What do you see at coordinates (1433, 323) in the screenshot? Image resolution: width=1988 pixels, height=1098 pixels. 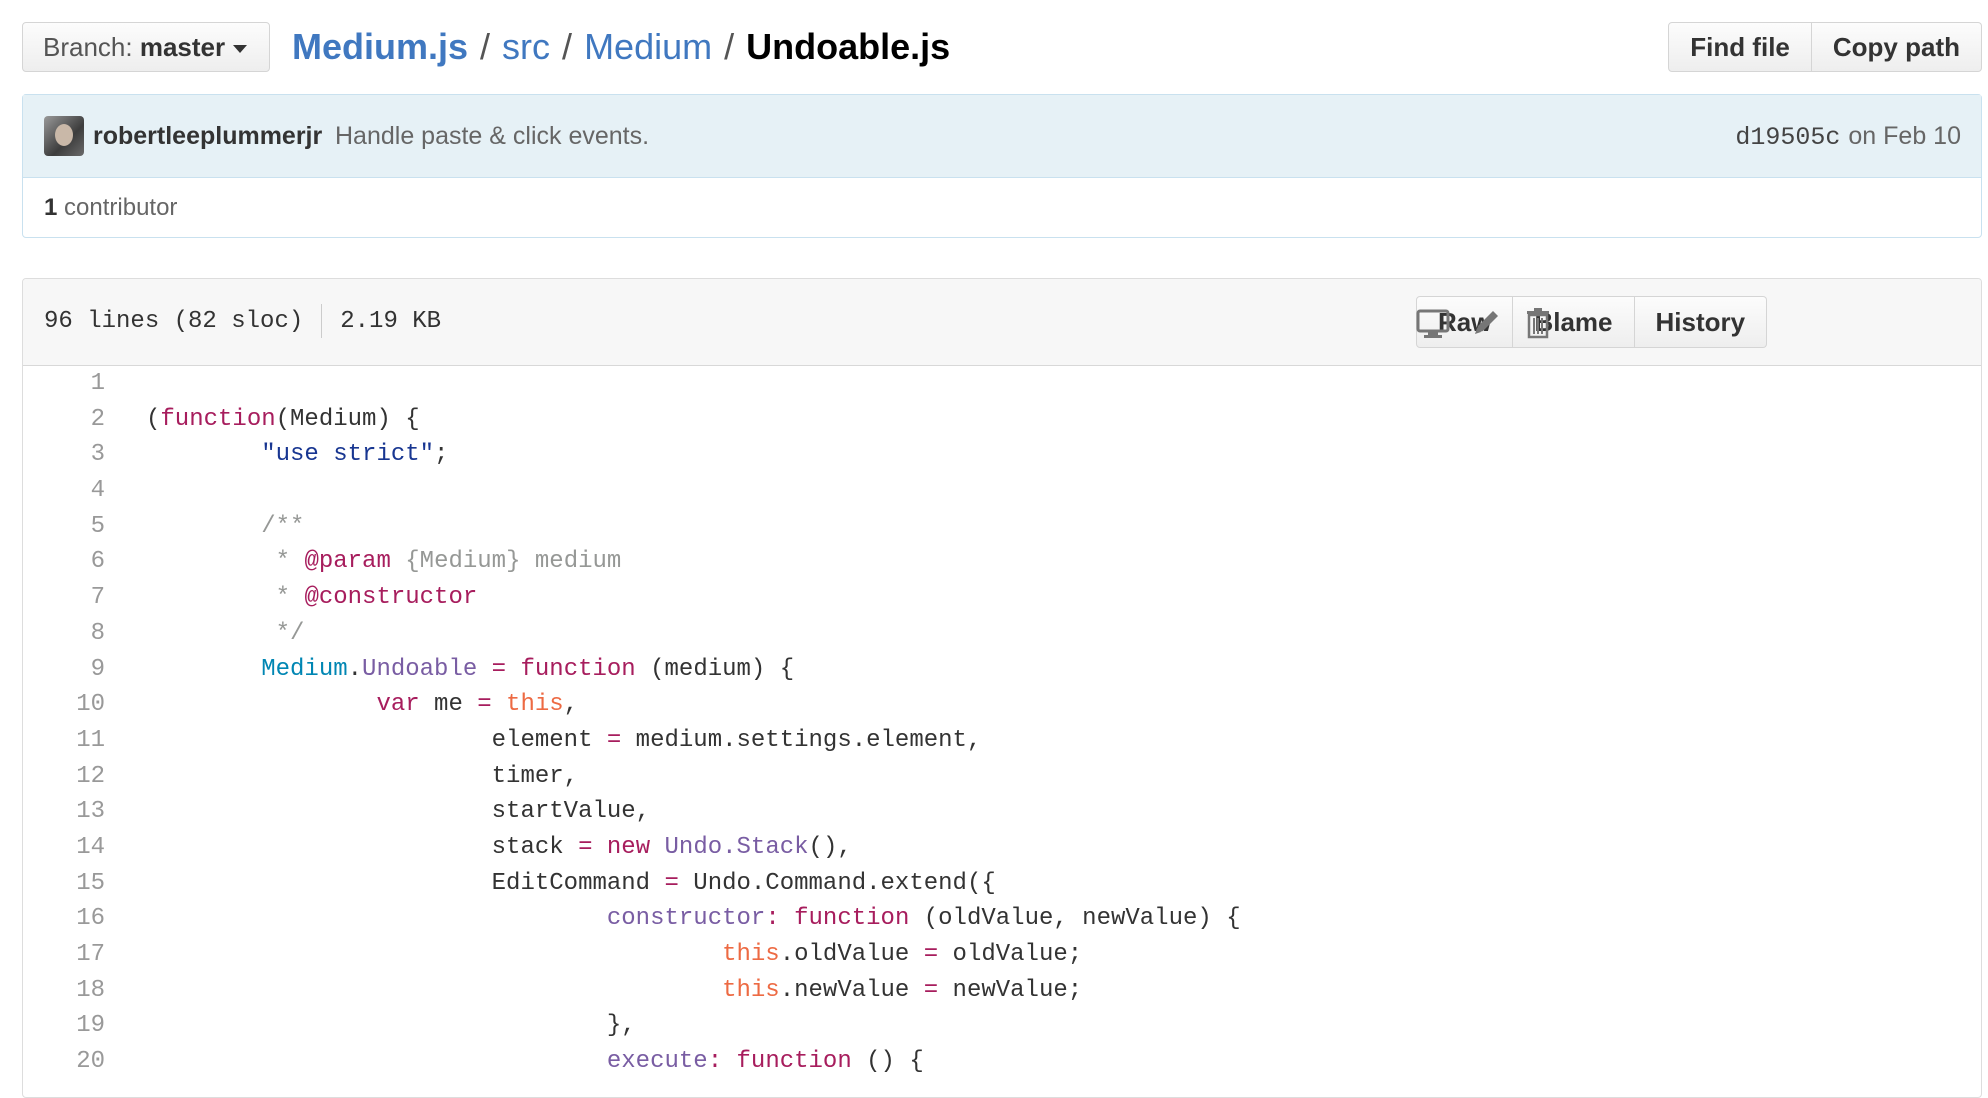 I see `desktop-icon` at bounding box center [1433, 323].